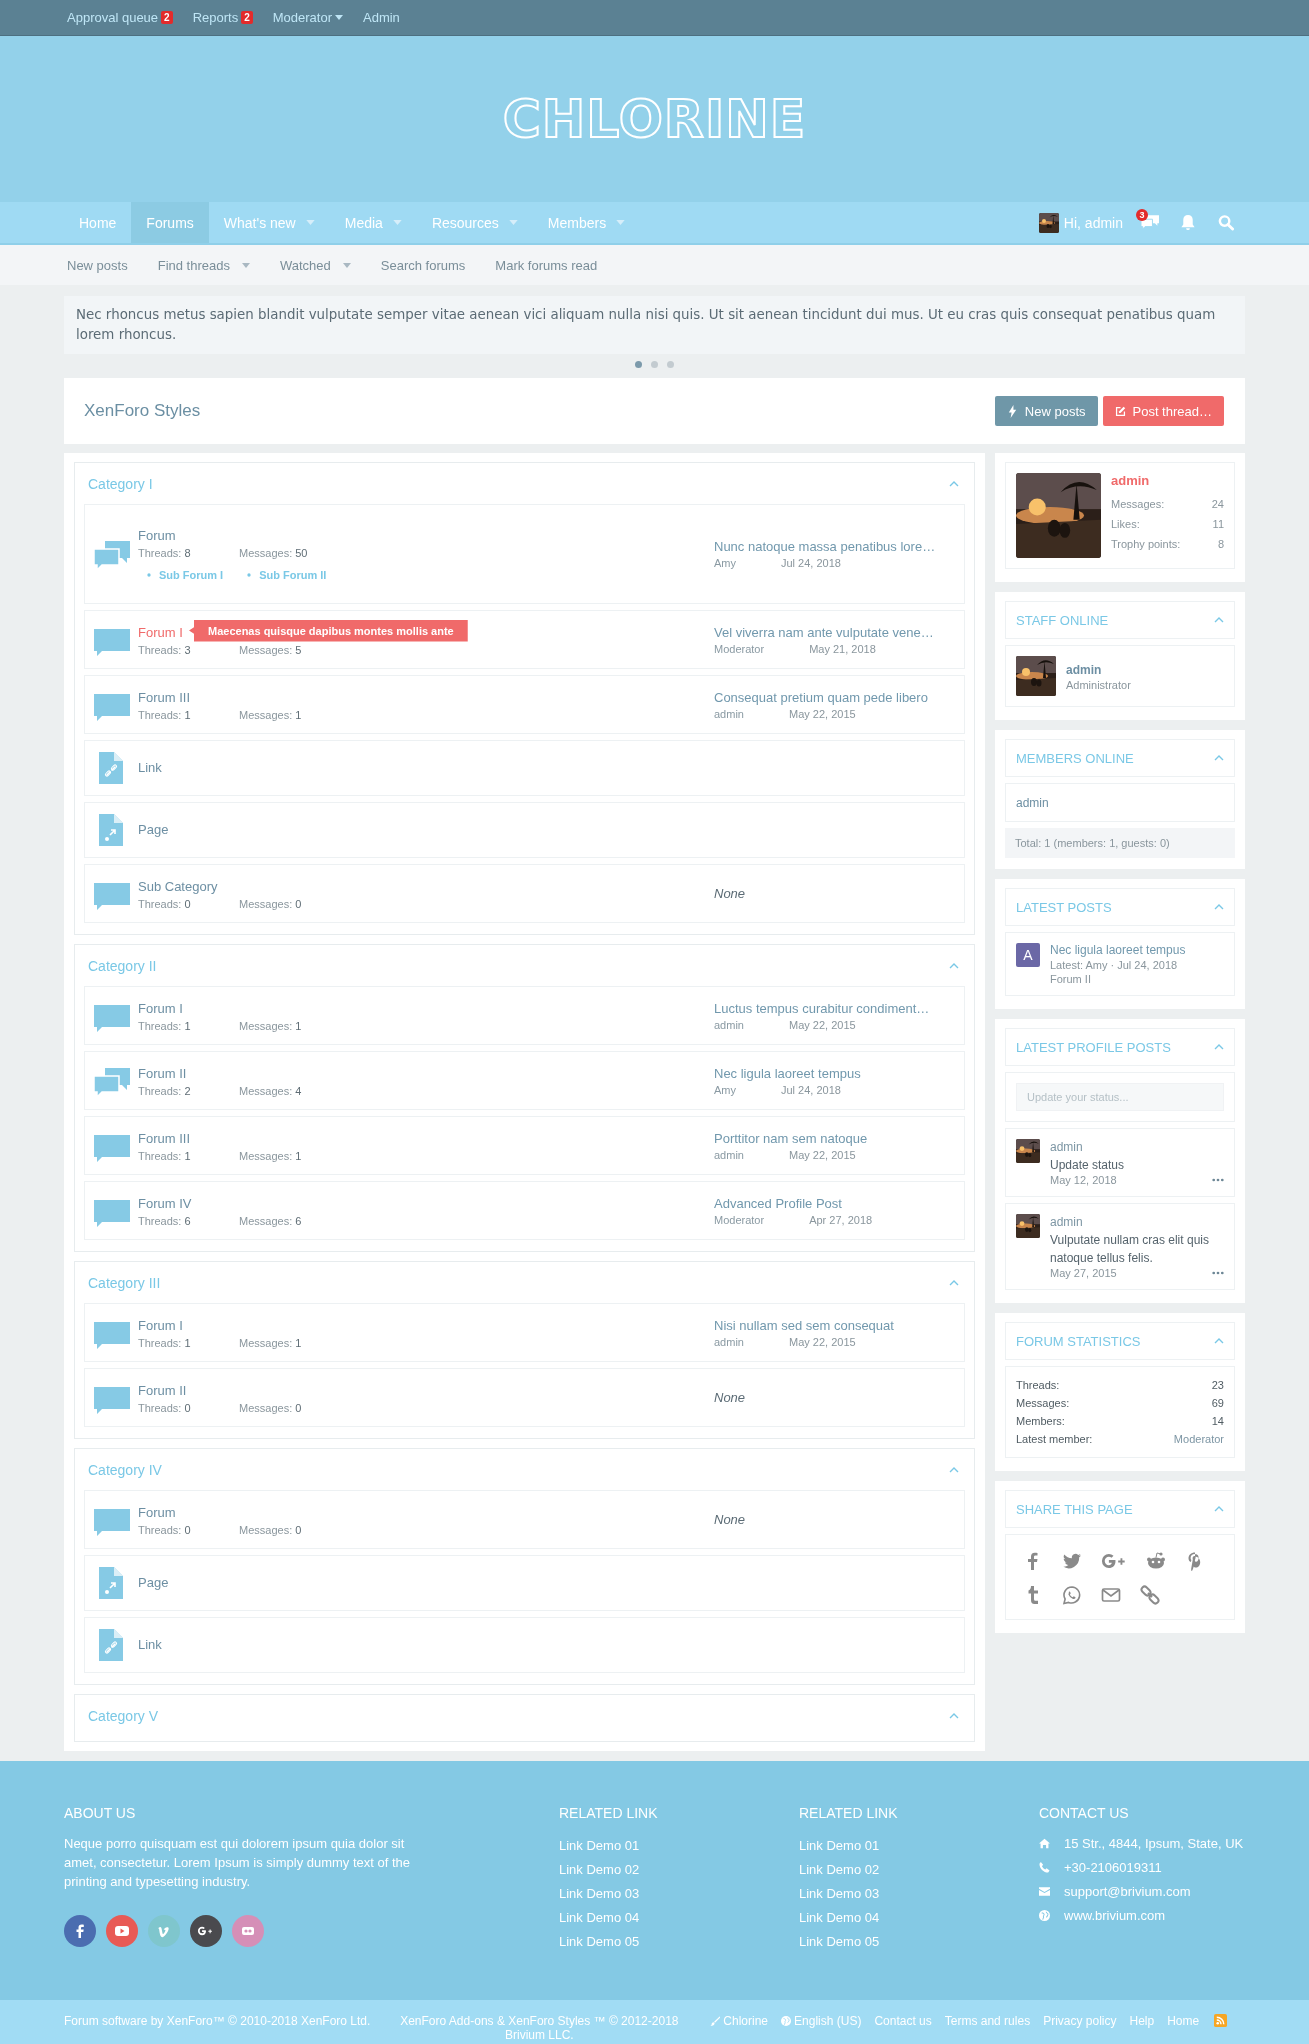  I want to click on forum-title: Forum IV, so click(165, 1203).